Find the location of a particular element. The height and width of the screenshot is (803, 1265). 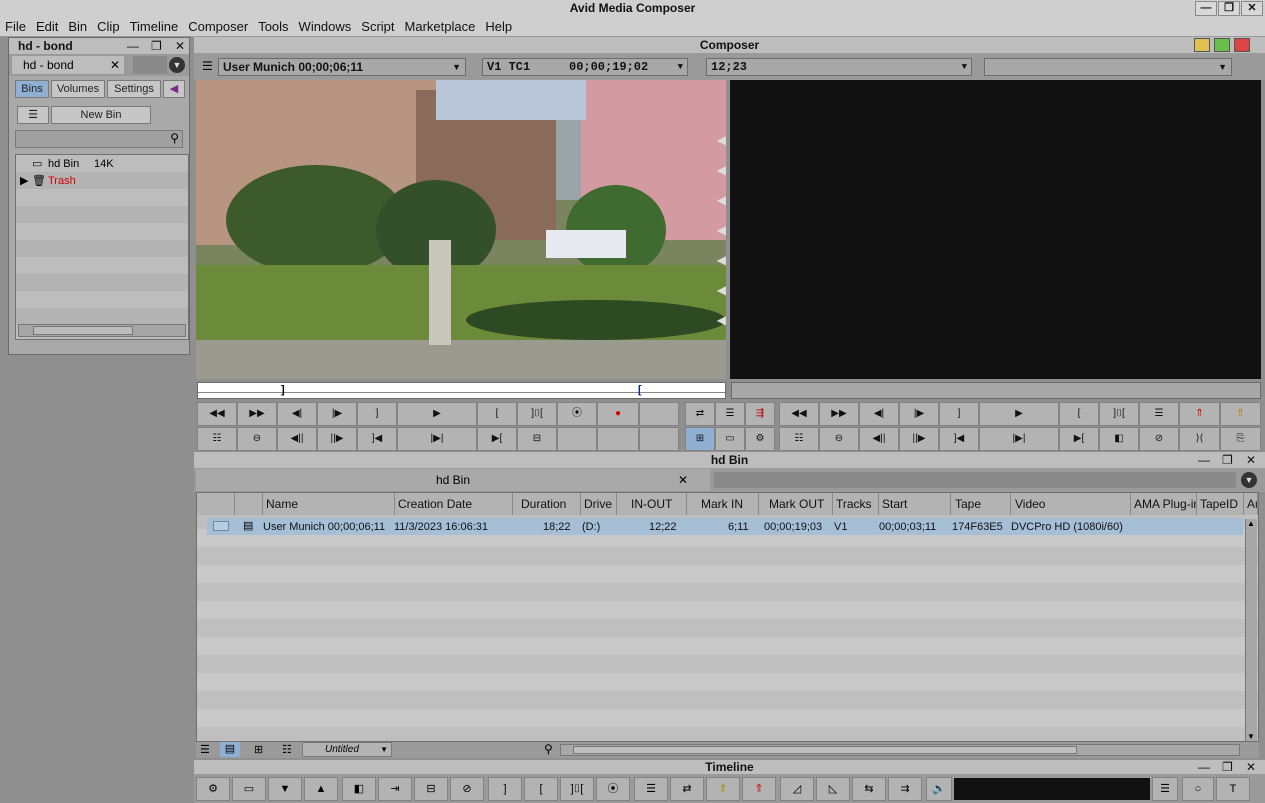

record-step-forward-button: |▶ is located at coordinates (919, 414).